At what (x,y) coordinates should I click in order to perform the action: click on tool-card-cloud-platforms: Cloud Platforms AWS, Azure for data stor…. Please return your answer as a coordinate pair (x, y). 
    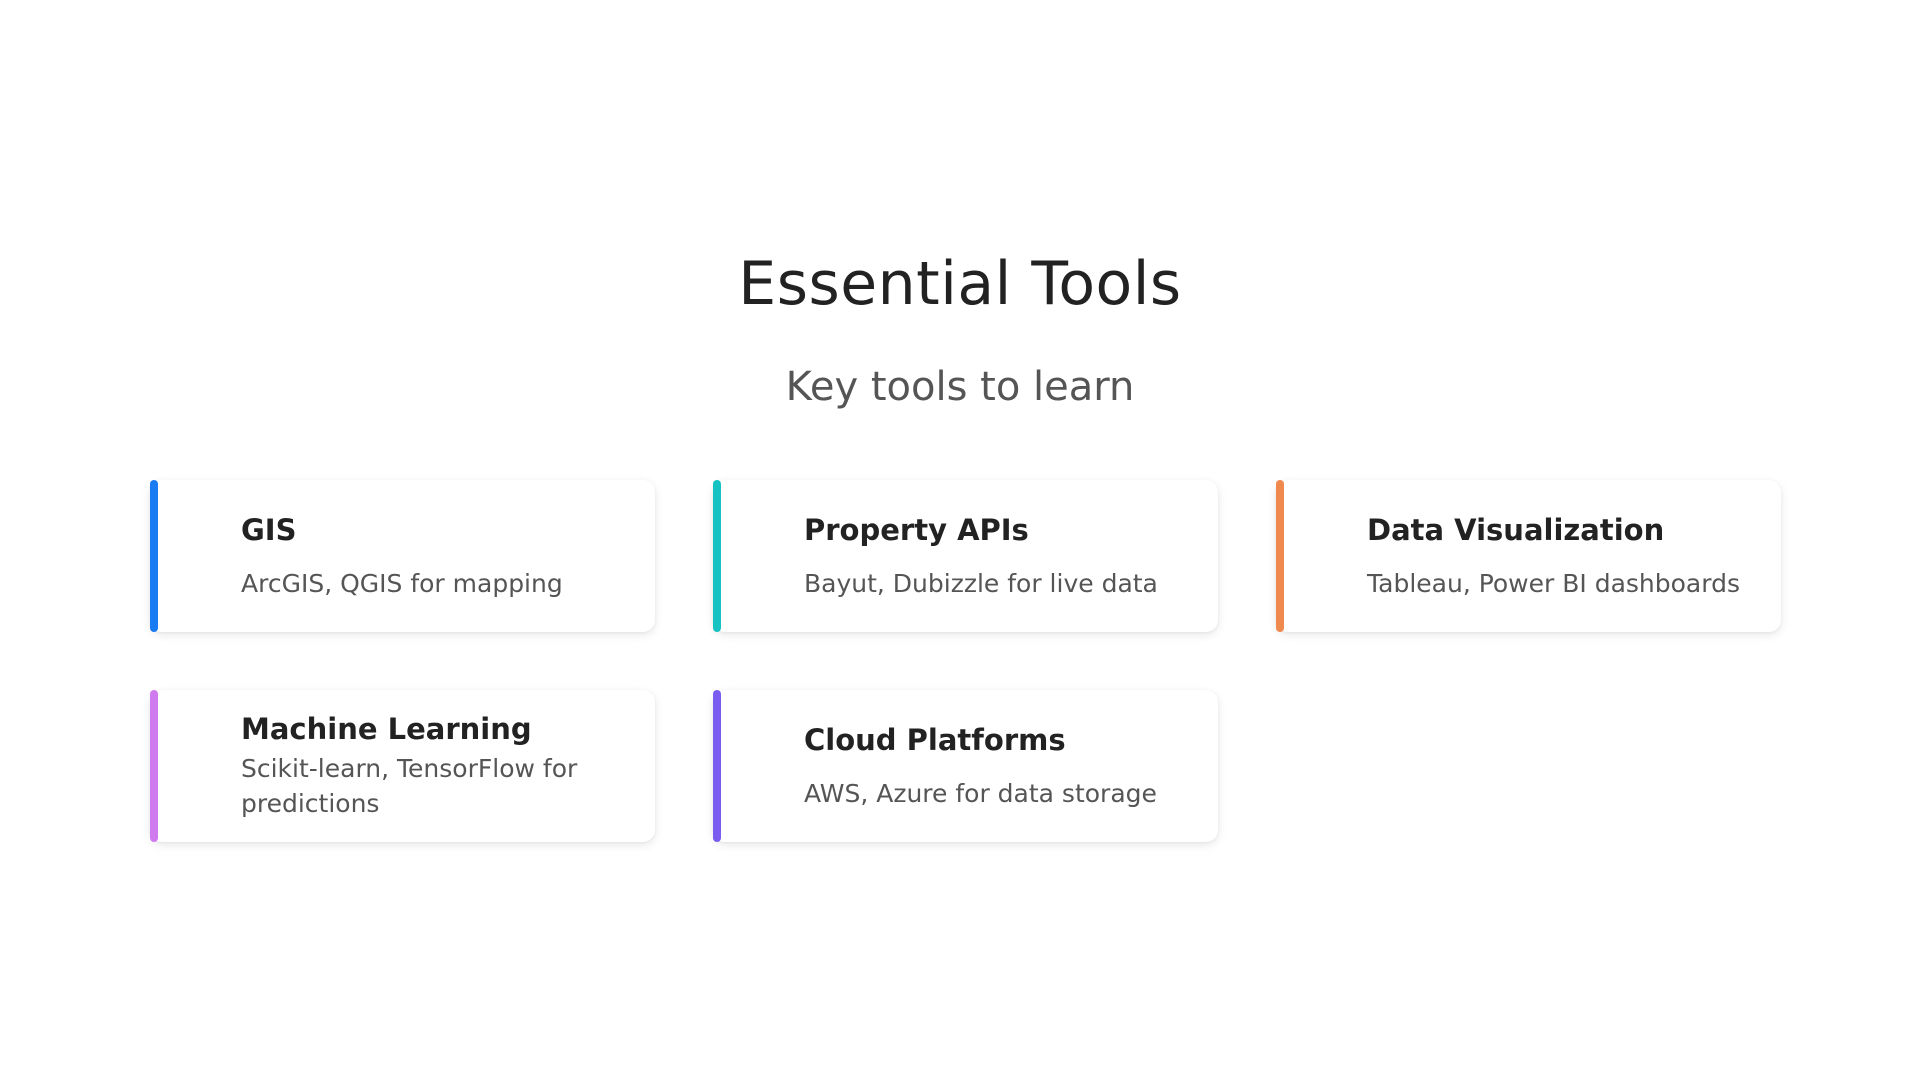
    Looking at the image, I should click on (965, 766).